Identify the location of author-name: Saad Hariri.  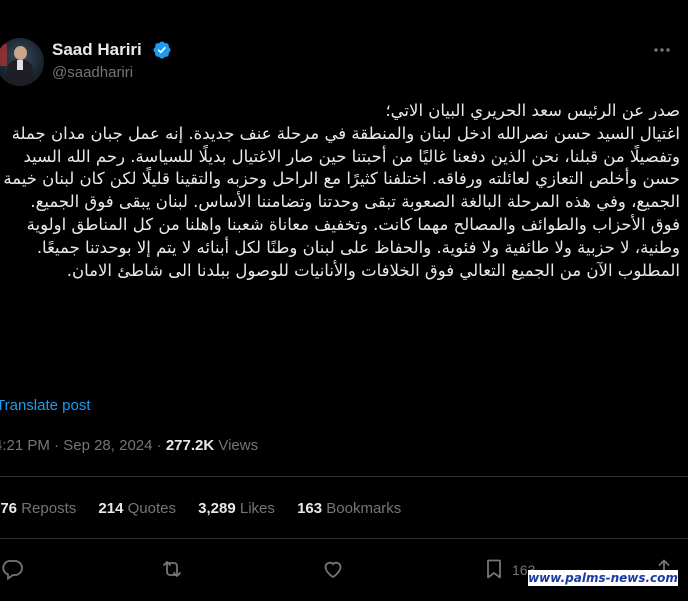
(97, 50).